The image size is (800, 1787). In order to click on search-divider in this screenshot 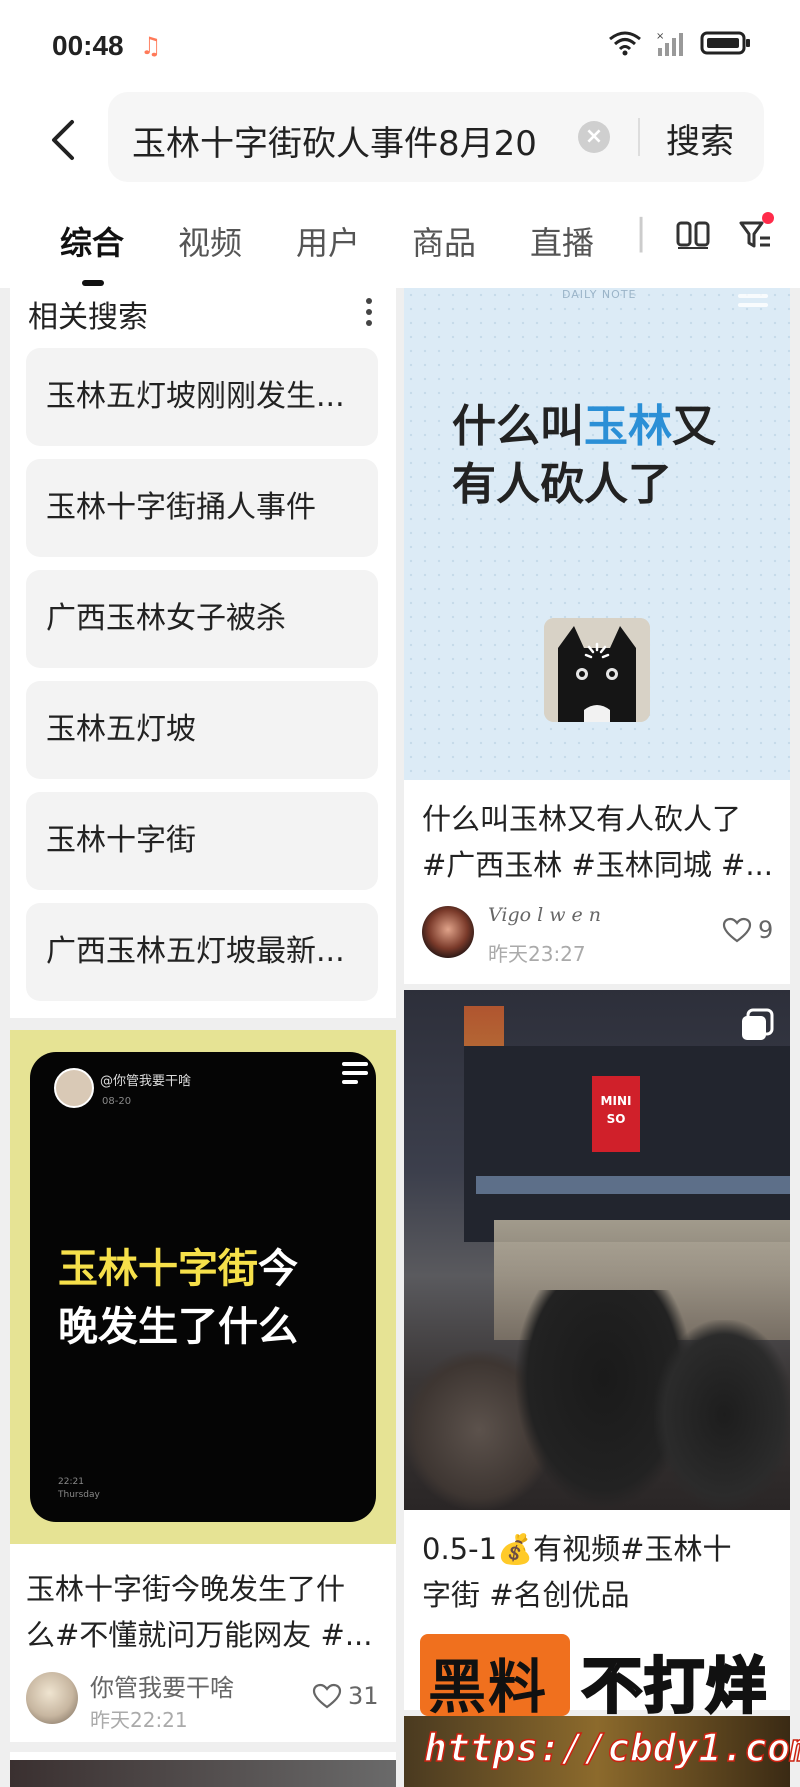, I will do `click(639, 137)`.